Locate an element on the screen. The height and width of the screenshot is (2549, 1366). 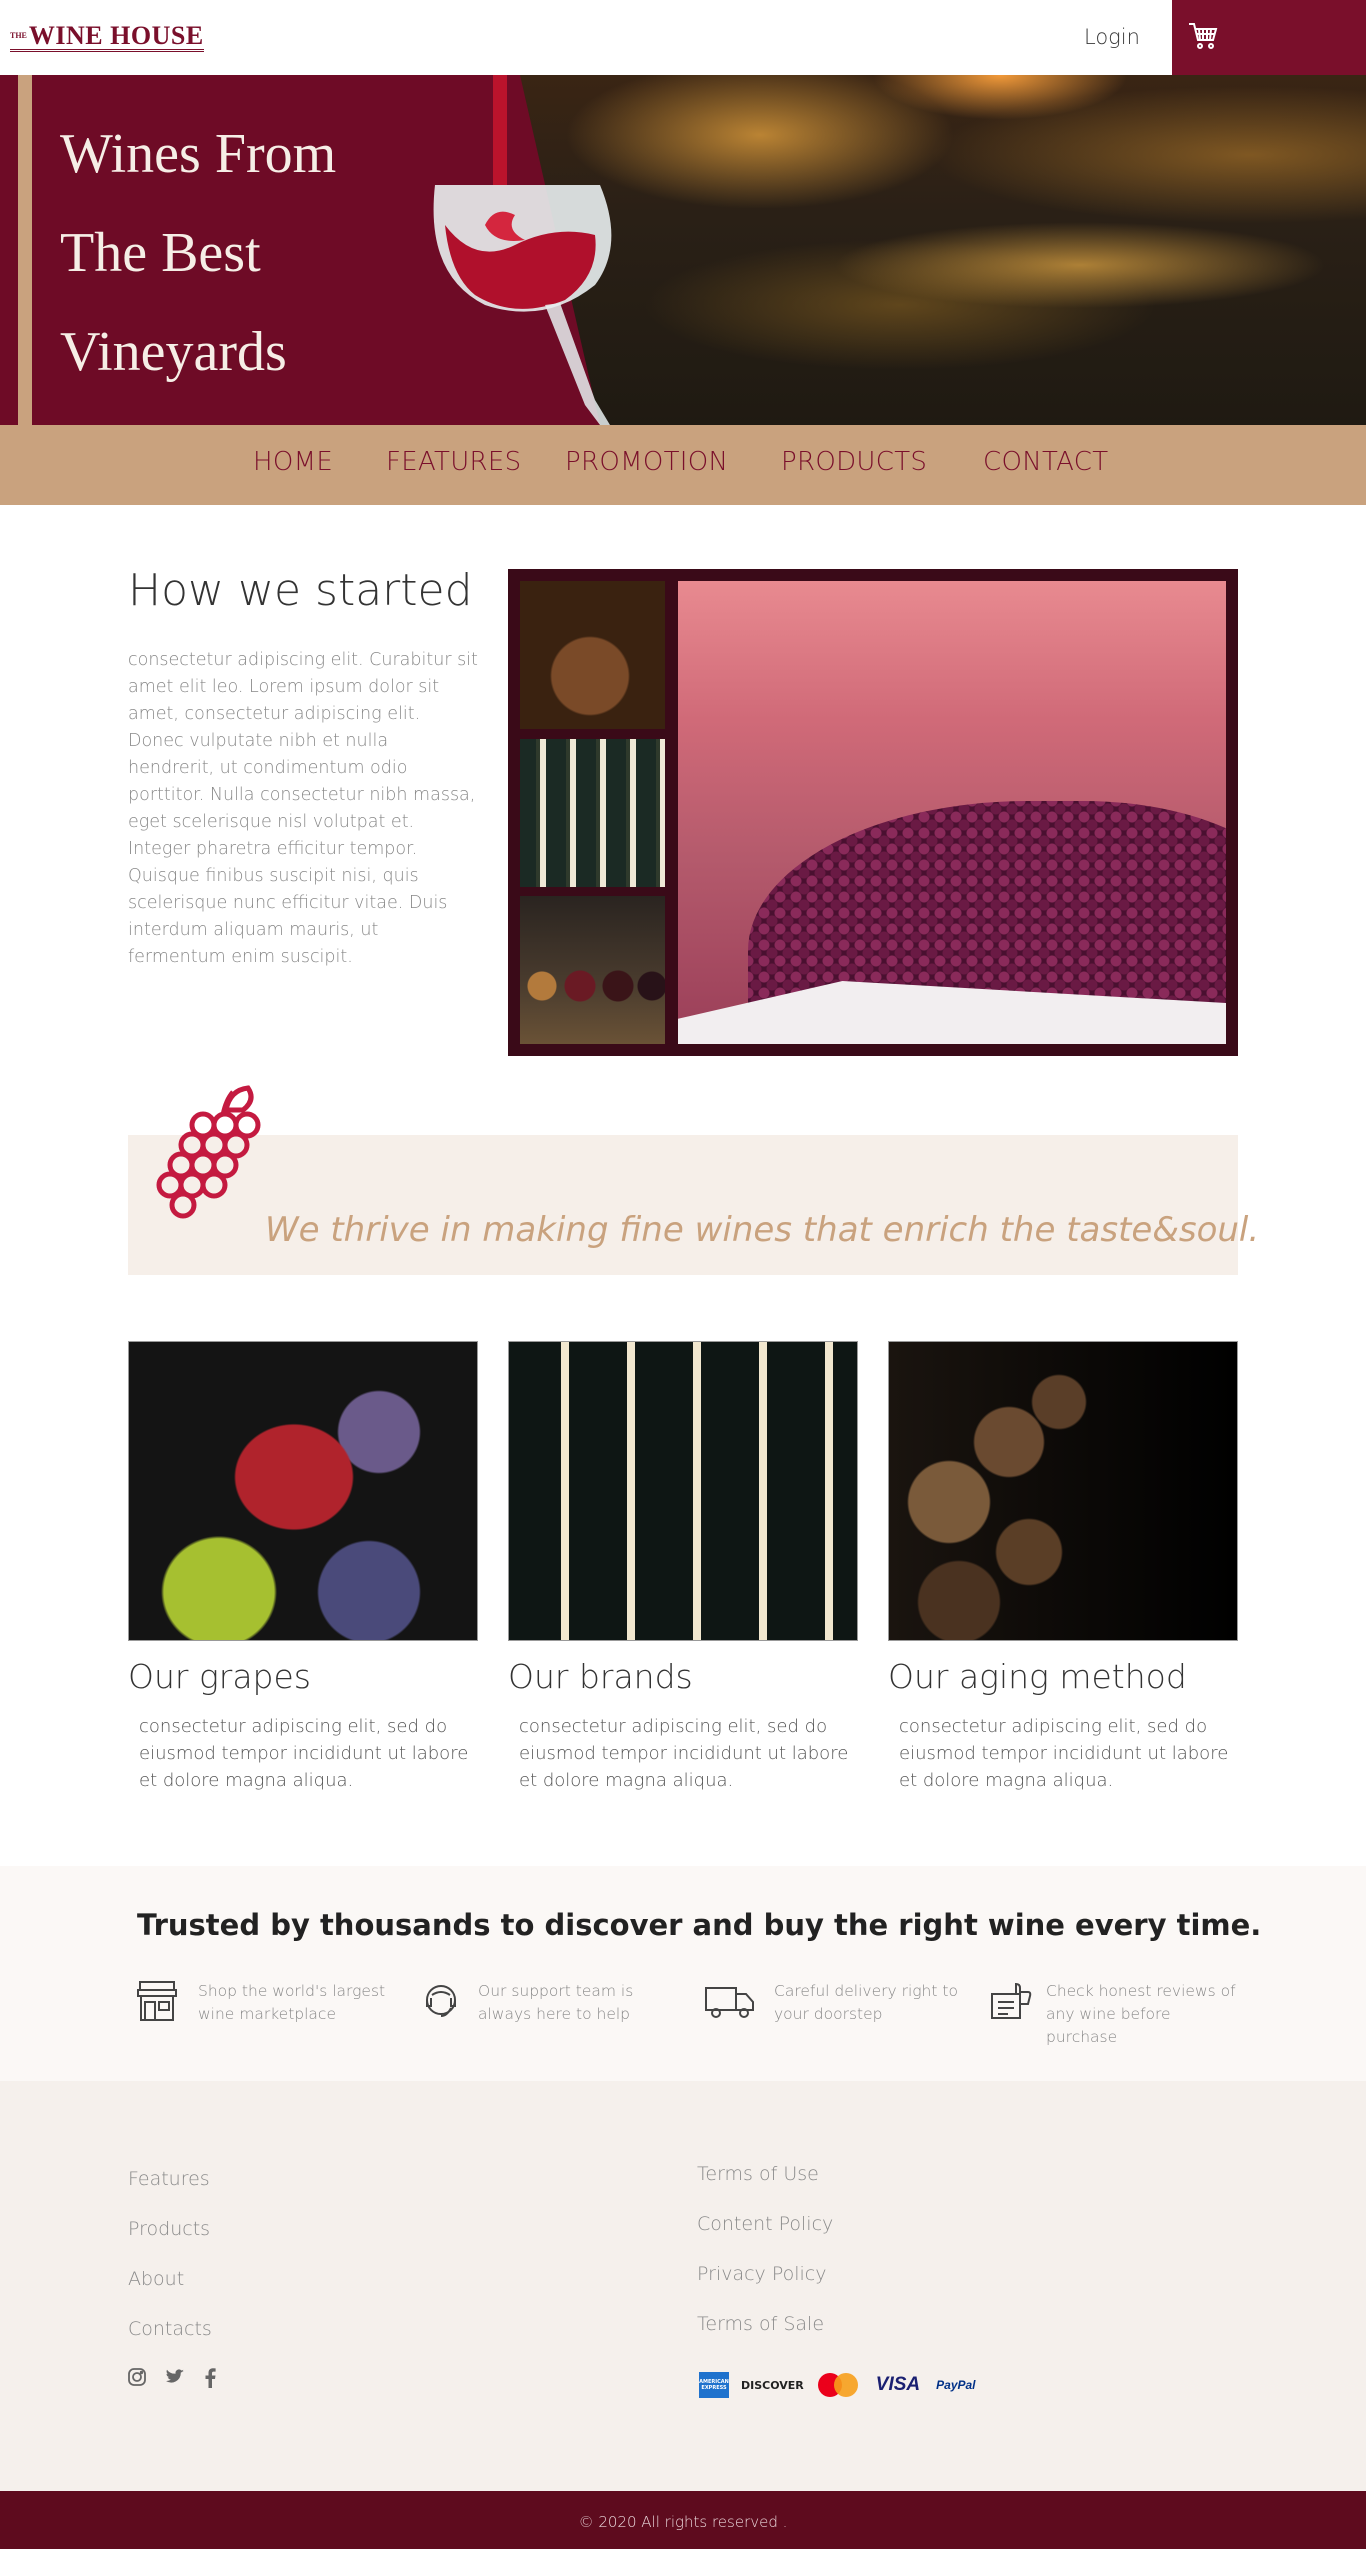
footer-link-contacts: Contacts is located at coordinates (170, 2329).